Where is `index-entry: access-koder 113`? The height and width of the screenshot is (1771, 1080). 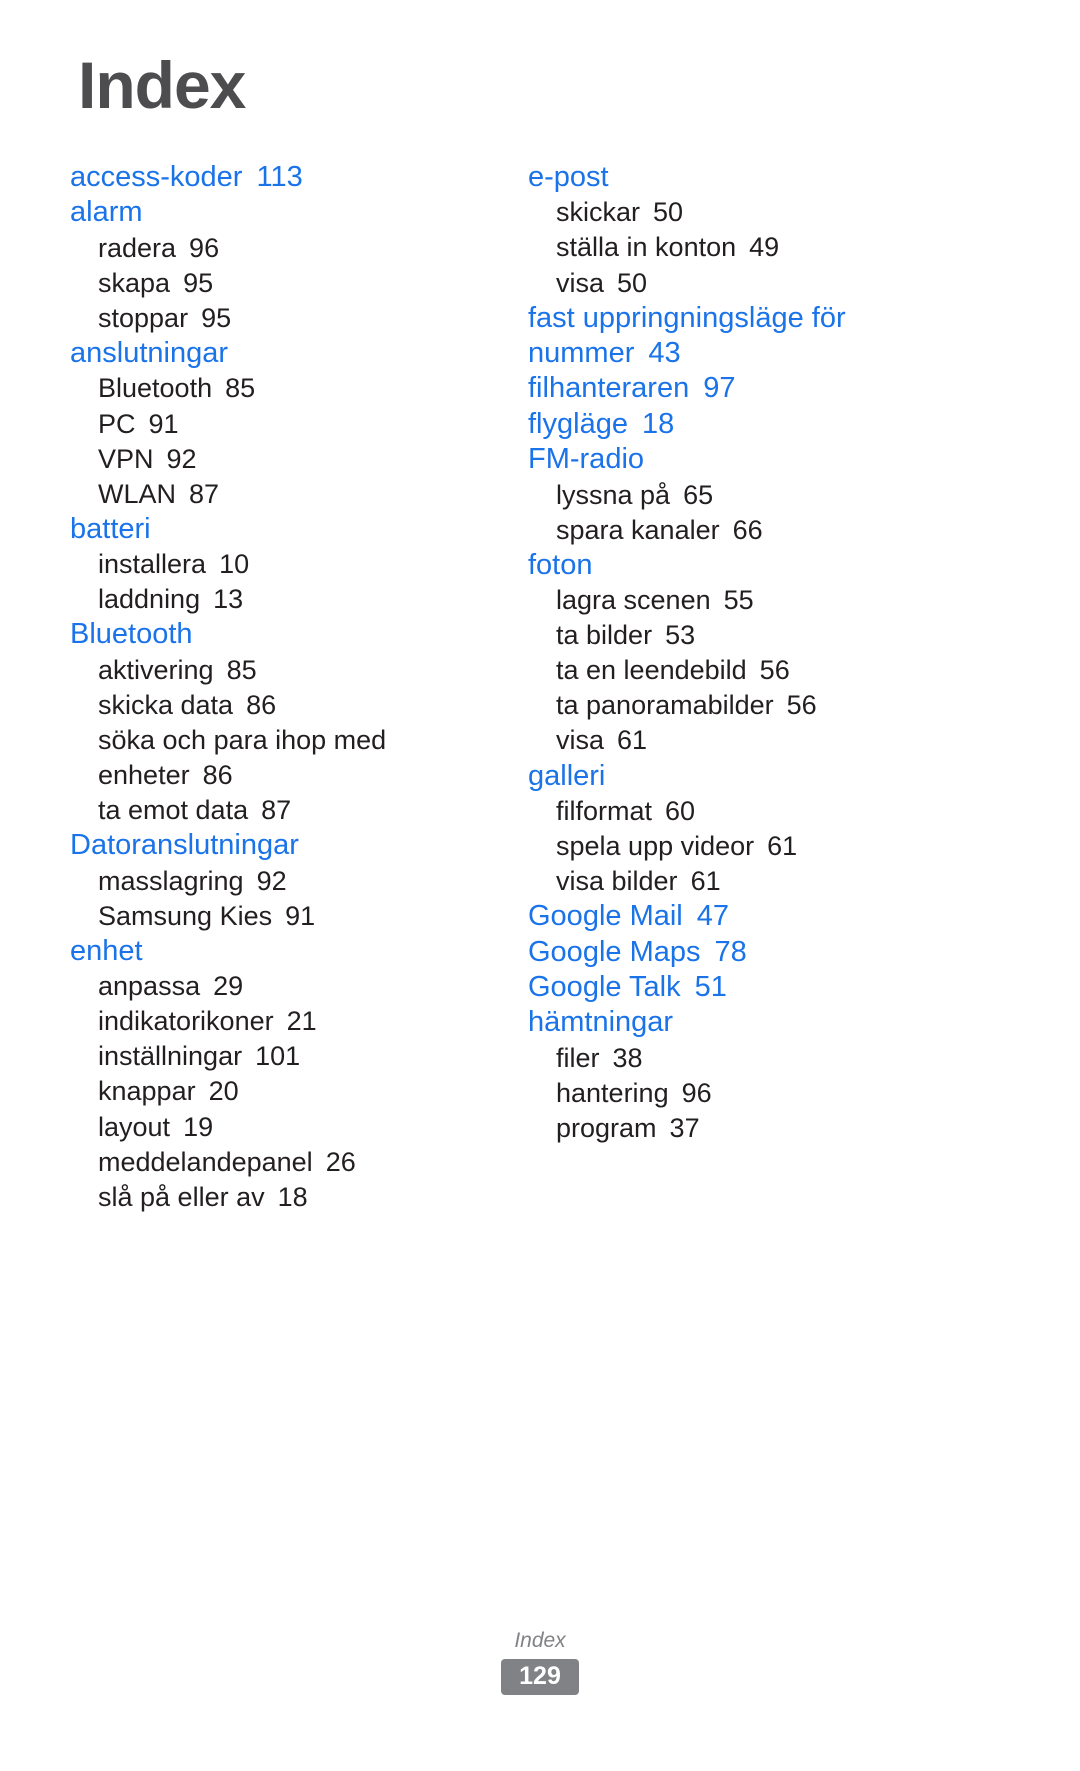 index-entry: access-koder 113 is located at coordinates (283, 177).